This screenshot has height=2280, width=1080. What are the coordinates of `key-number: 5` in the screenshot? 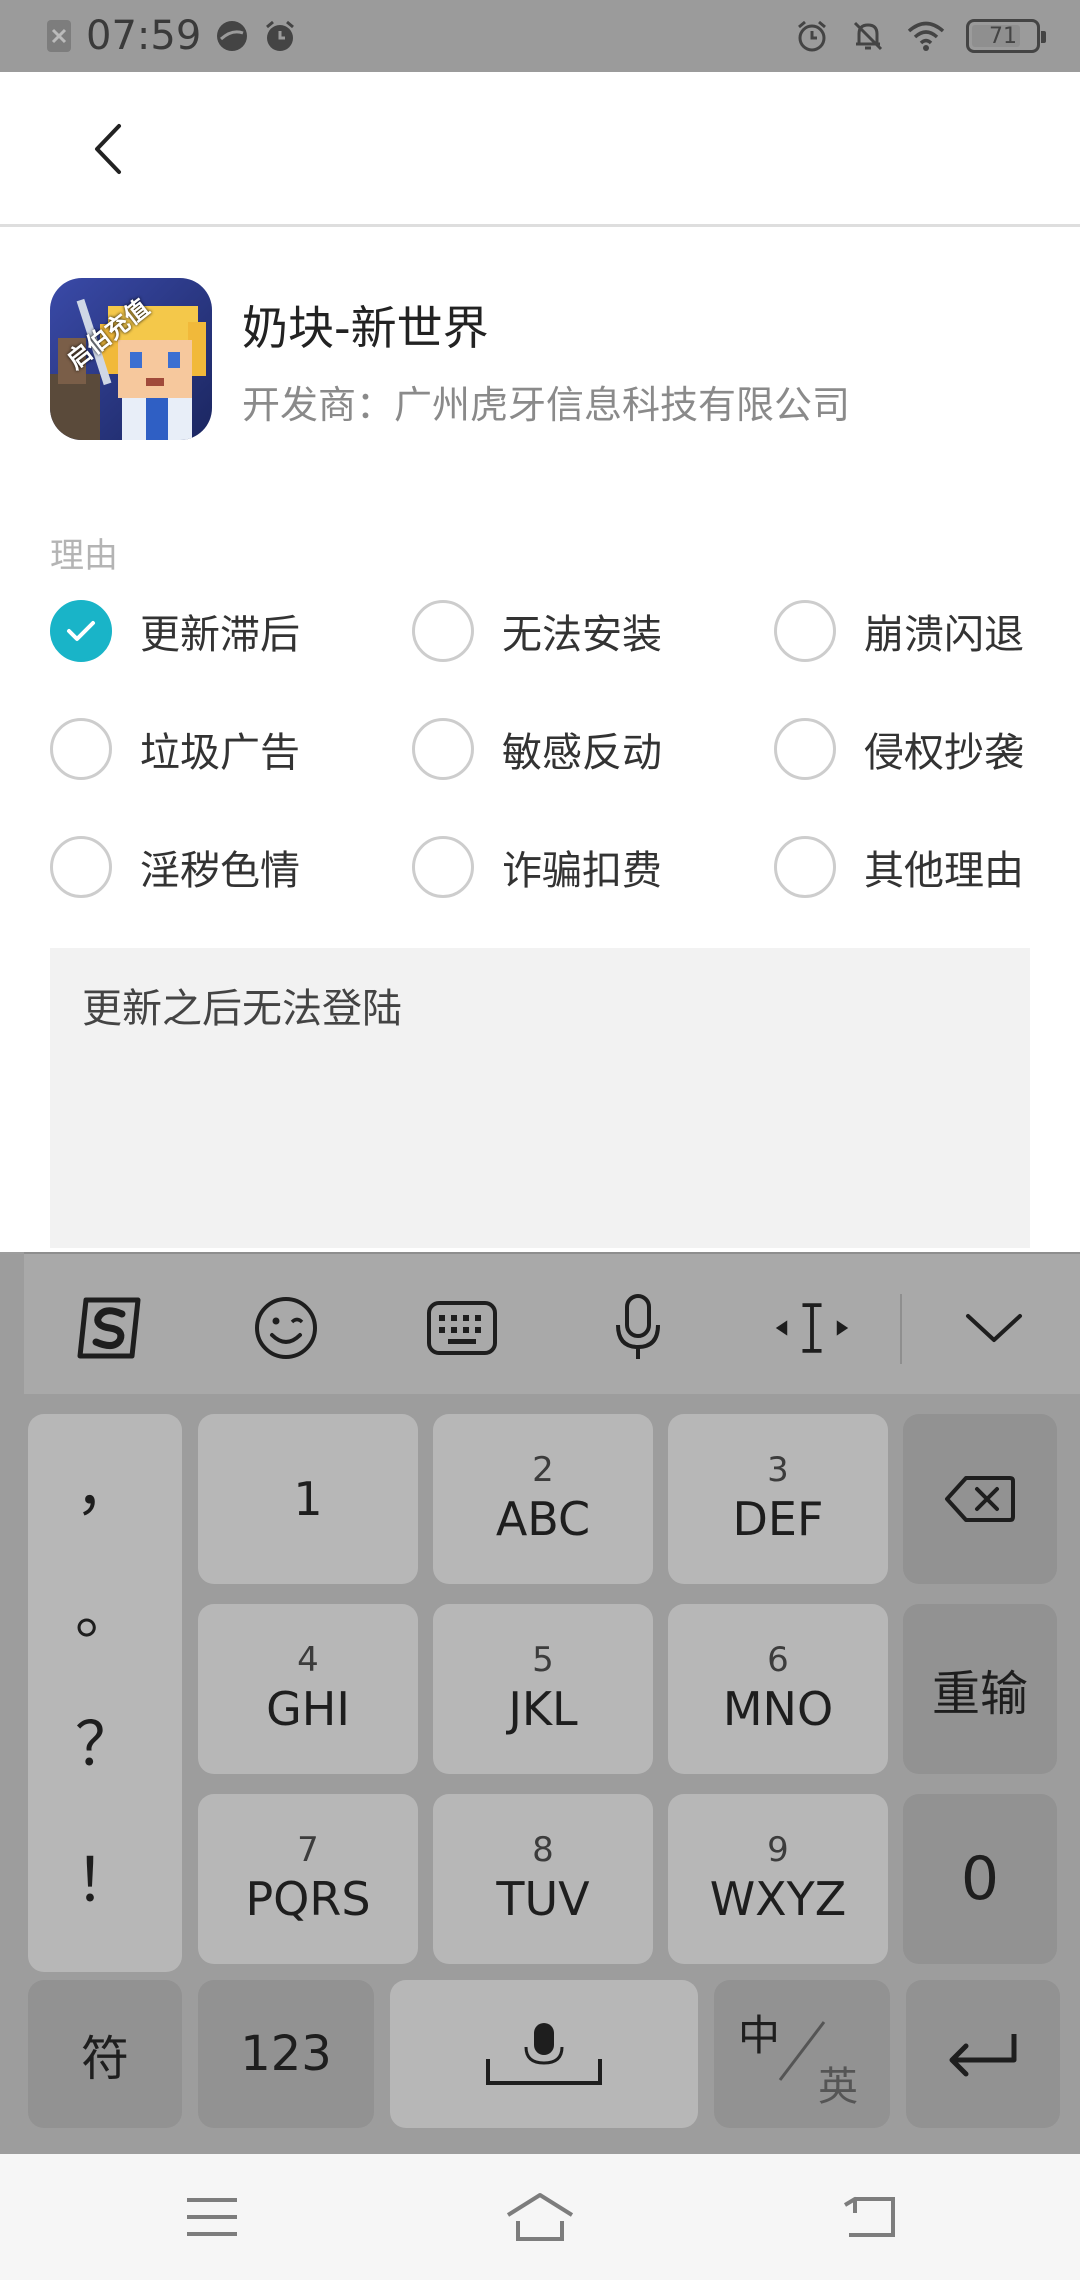 It's located at (543, 1660).